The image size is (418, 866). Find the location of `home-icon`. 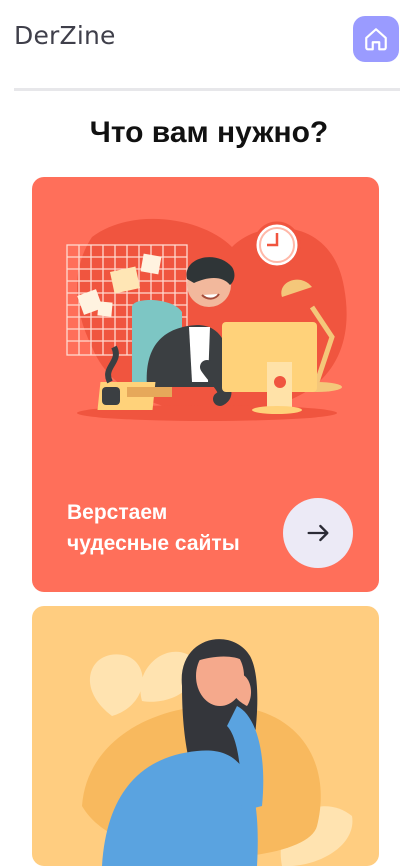

home-icon is located at coordinates (376, 39).